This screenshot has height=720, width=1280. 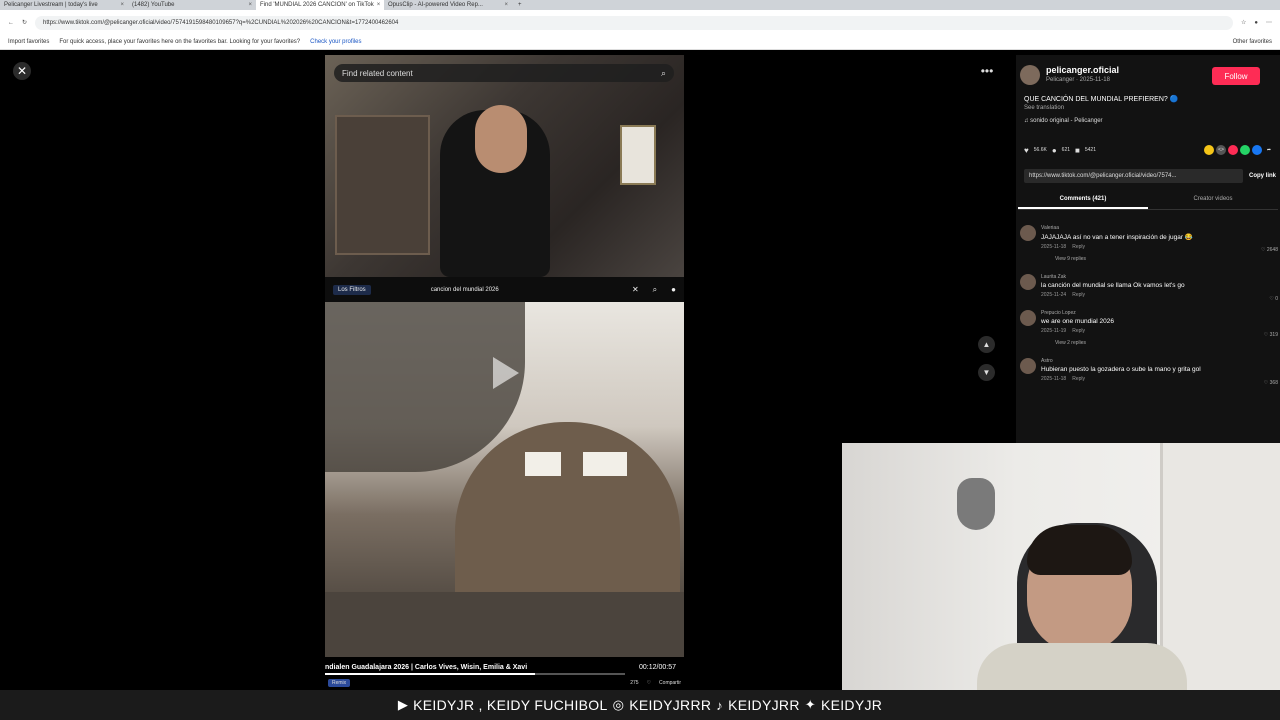 I want to click on comment-like: ♡ 0, so click(x=1273, y=299).